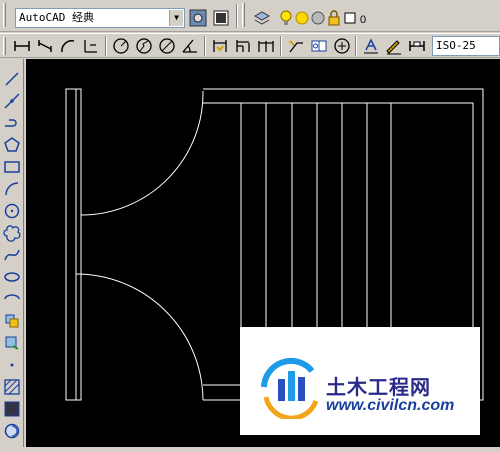 The image size is (500, 452). Describe the element at coordinates (388, 18) in the screenshot. I see `layer-select: 0` at that location.